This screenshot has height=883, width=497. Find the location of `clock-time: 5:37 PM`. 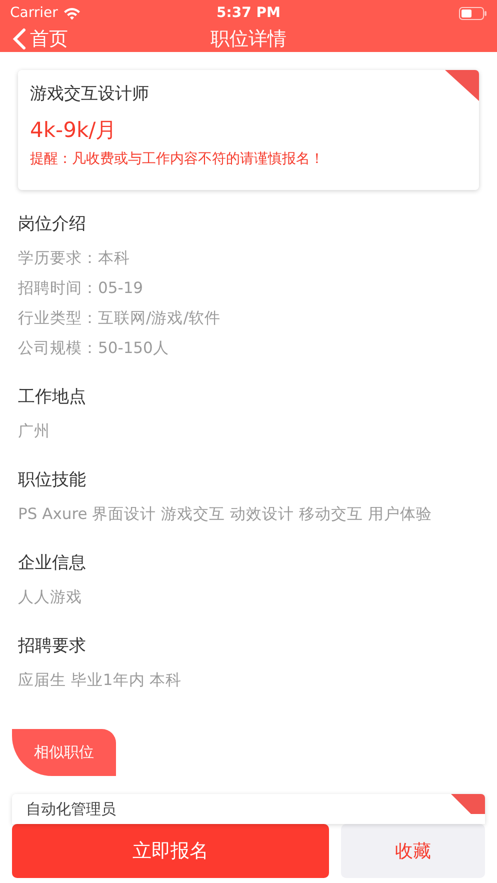

clock-time: 5:37 PM is located at coordinates (248, 13).